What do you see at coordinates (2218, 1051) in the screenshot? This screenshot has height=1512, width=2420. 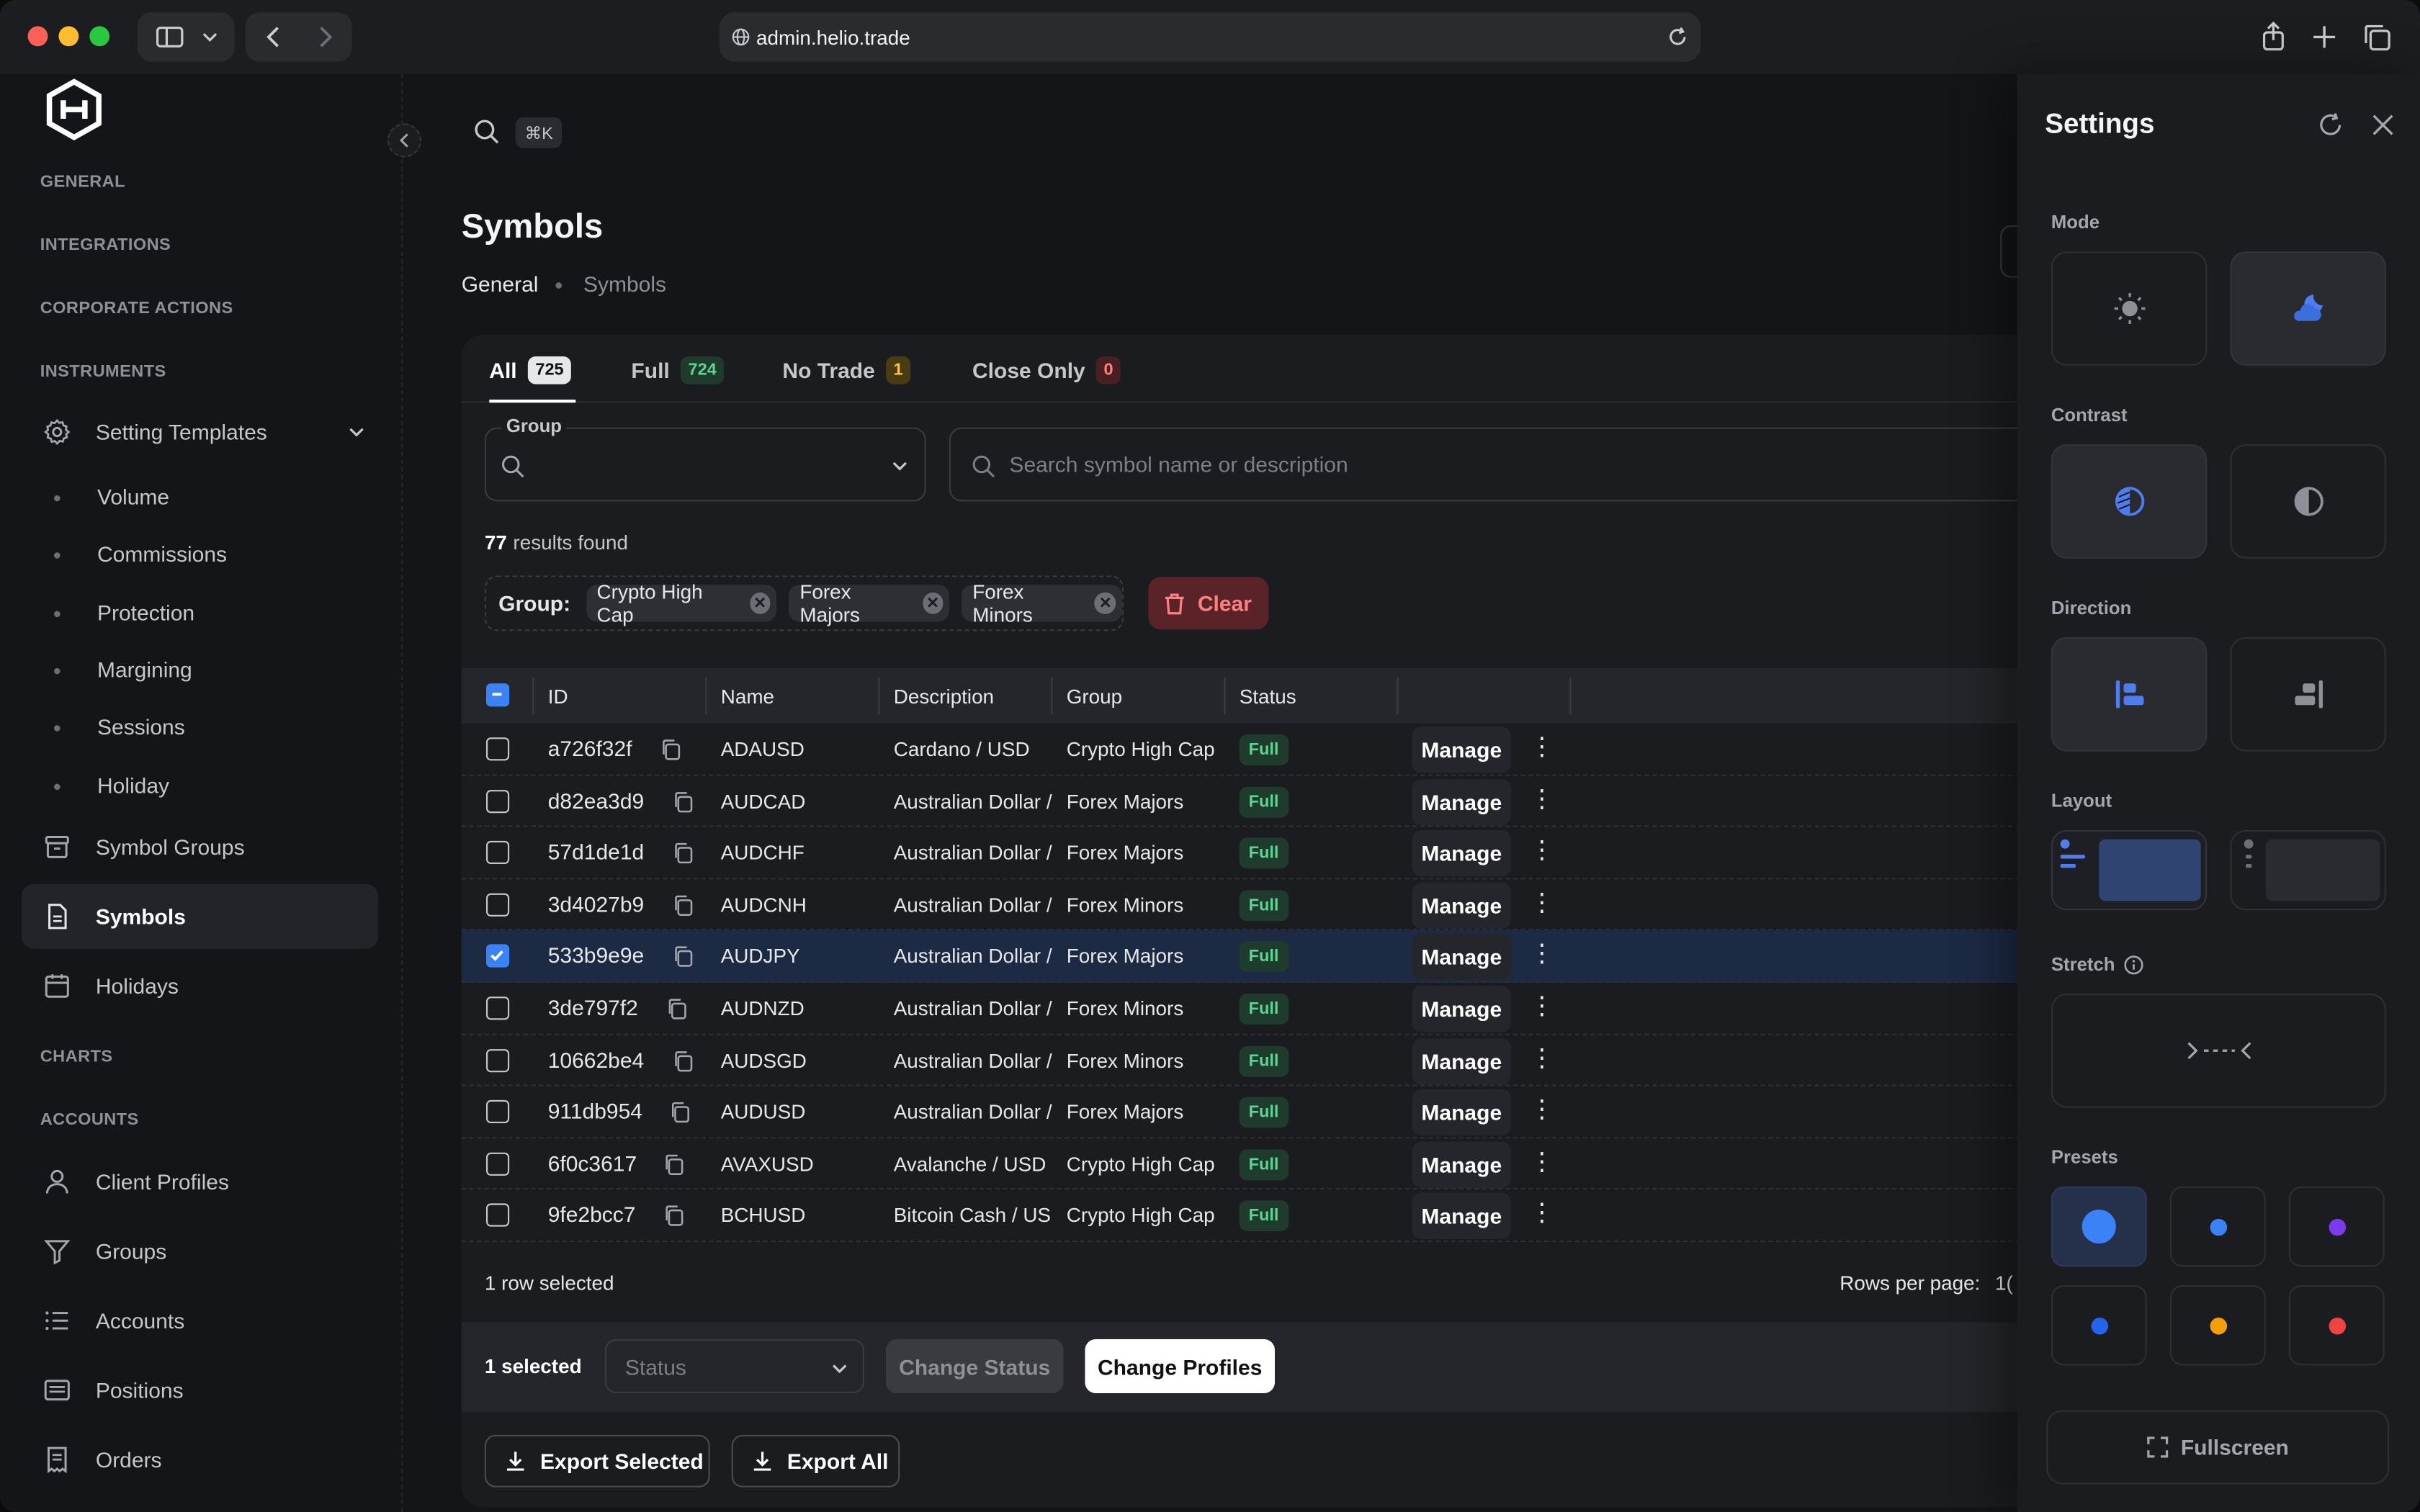 I see `stretch-toggle` at bounding box center [2218, 1051].